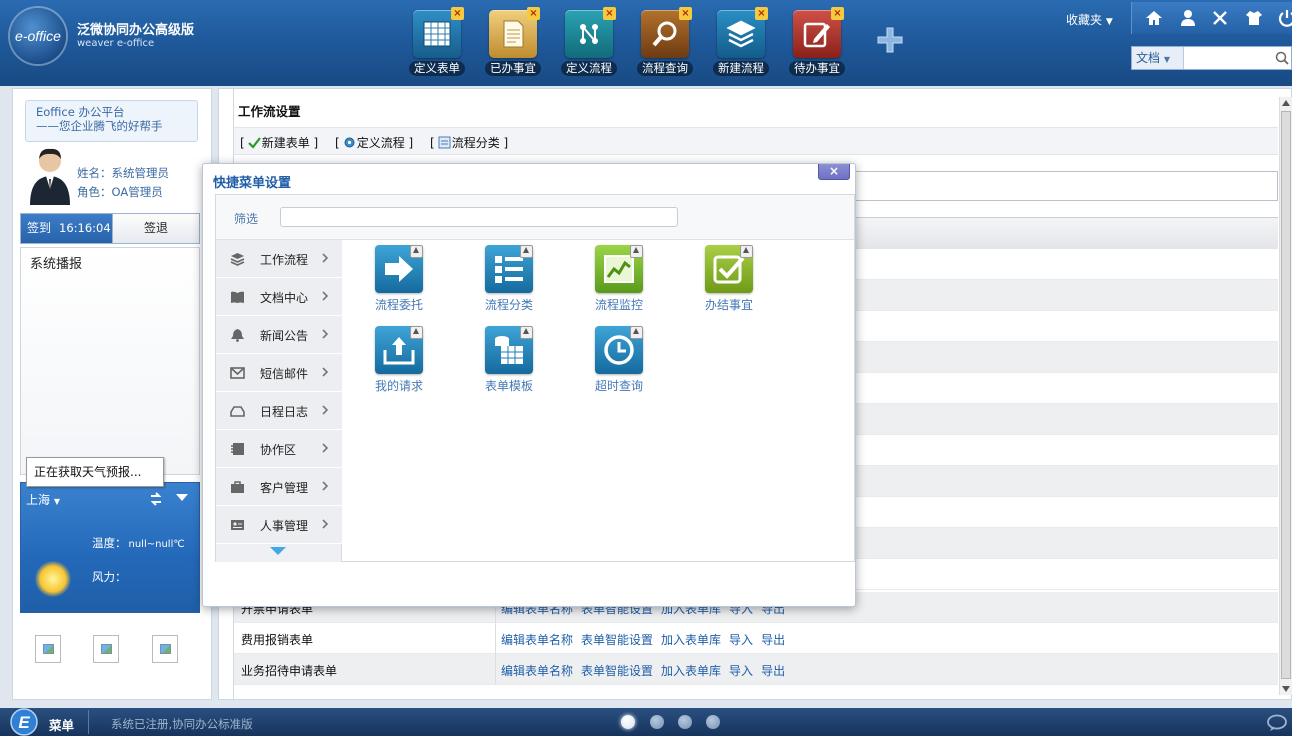  I want to click on shortcut-define-form: × 定义表单, so click(437, 41).